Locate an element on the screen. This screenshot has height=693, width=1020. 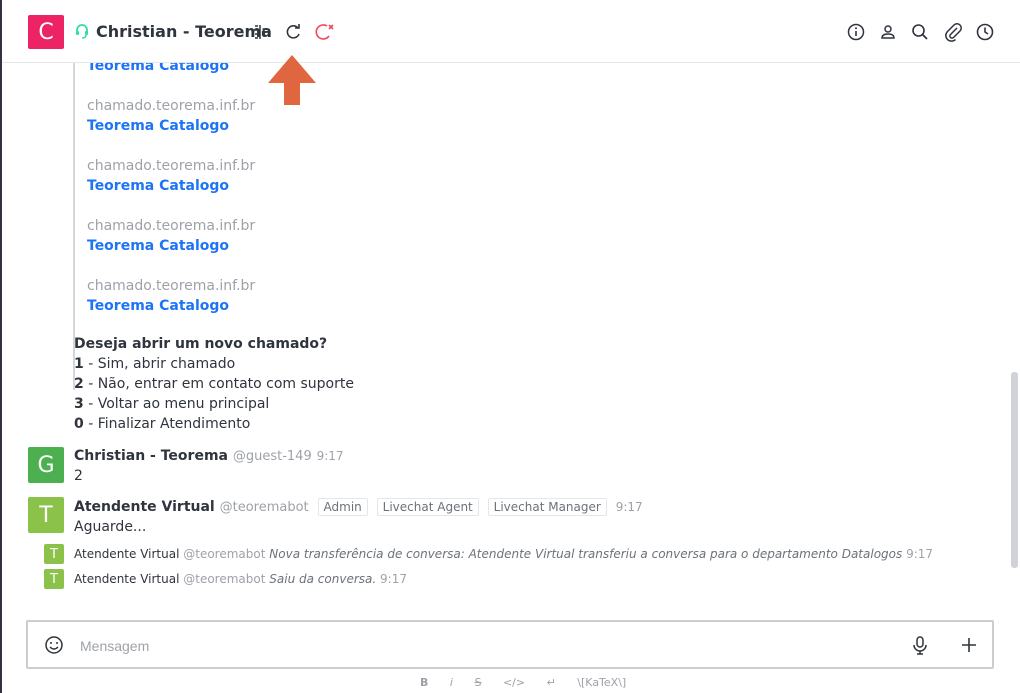
room-avatar: C is located at coordinates (46, 32).